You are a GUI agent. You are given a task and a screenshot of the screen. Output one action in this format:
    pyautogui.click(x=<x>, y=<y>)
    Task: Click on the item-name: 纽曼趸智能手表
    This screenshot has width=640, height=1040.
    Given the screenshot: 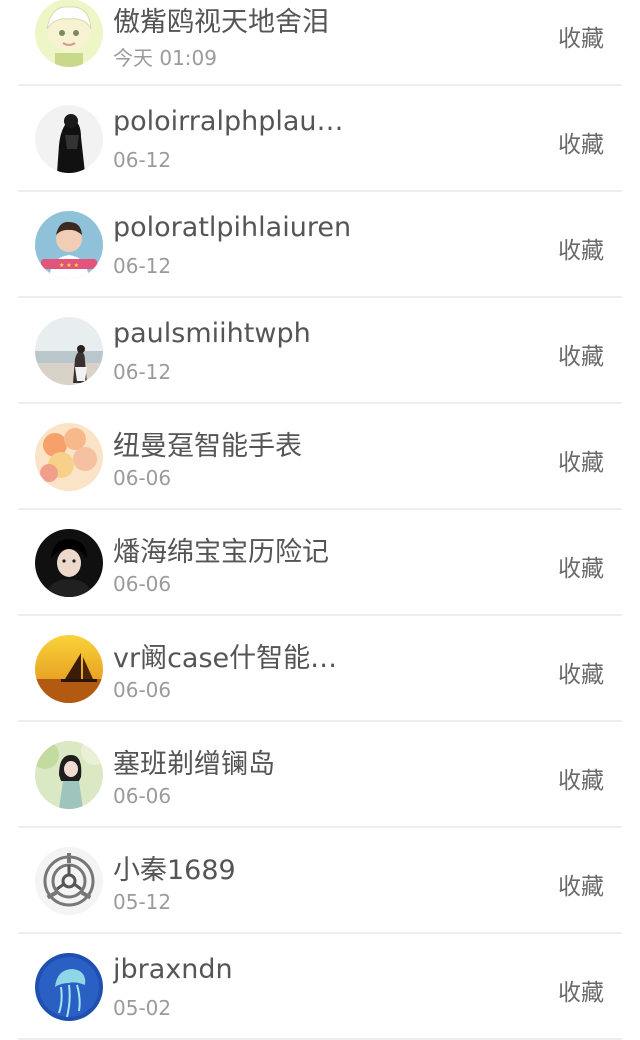 What is the action you would take?
    pyautogui.click(x=207, y=446)
    